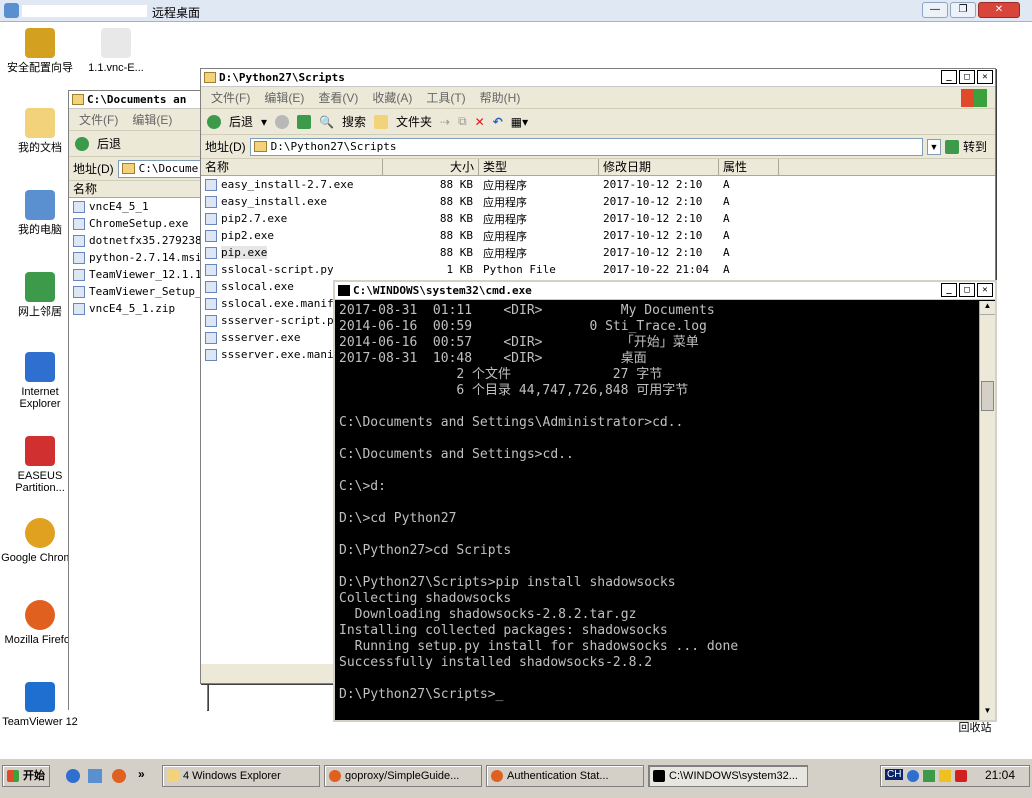 Image resolution: width=1032 pixels, height=798 pixels. Describe the element at coordinates (282, 121) in the screenshot. I see `forward-icon` at that location.